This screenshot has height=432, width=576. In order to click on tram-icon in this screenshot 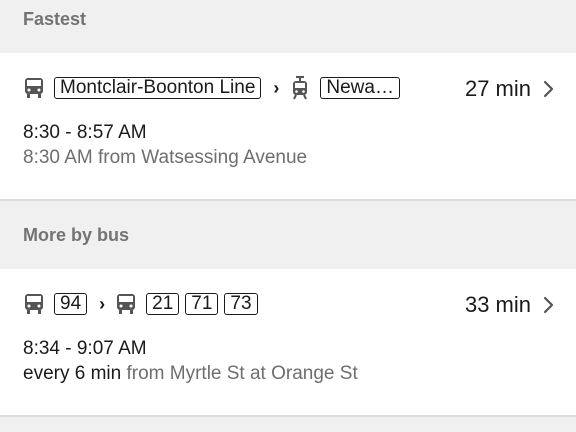, I will do `click(300, 88)`.